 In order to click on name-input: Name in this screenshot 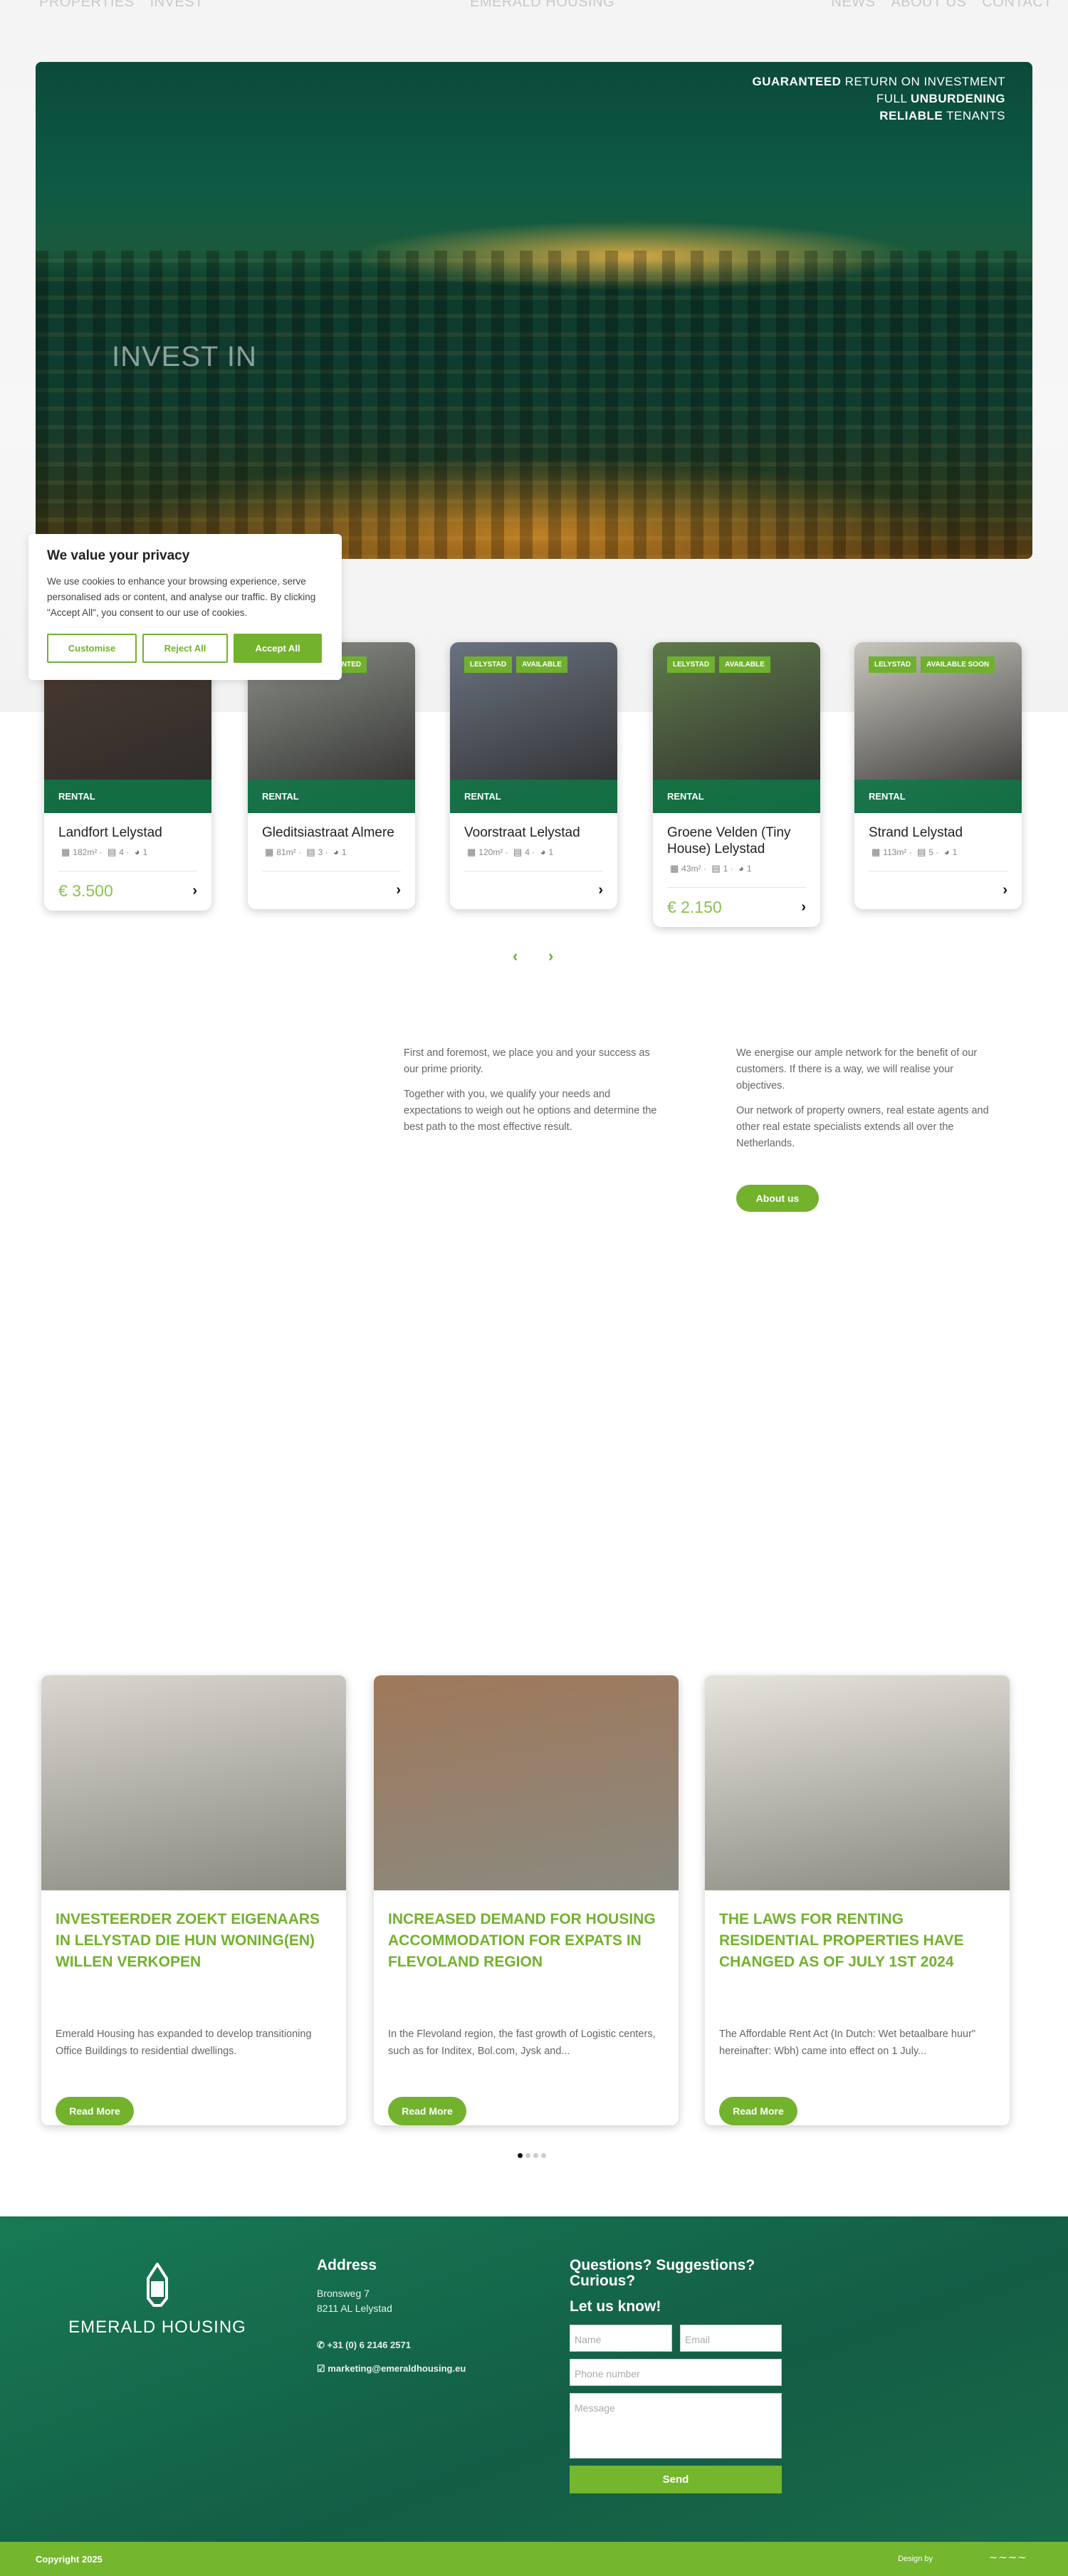, I will do `click(621, 2338)`.